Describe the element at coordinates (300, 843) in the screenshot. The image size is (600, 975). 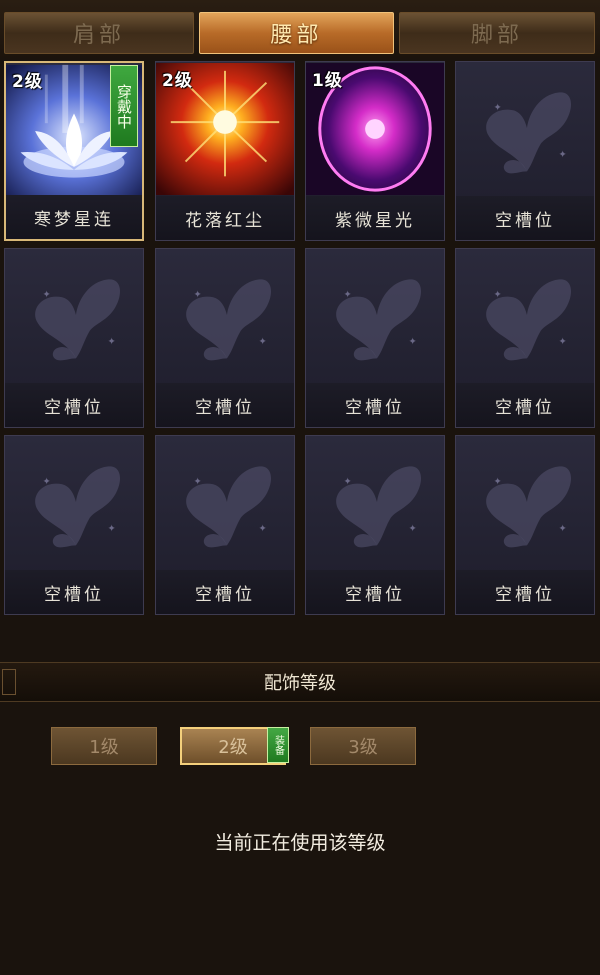
I see `level-status-text: 当前正在使用该等级` at that location.